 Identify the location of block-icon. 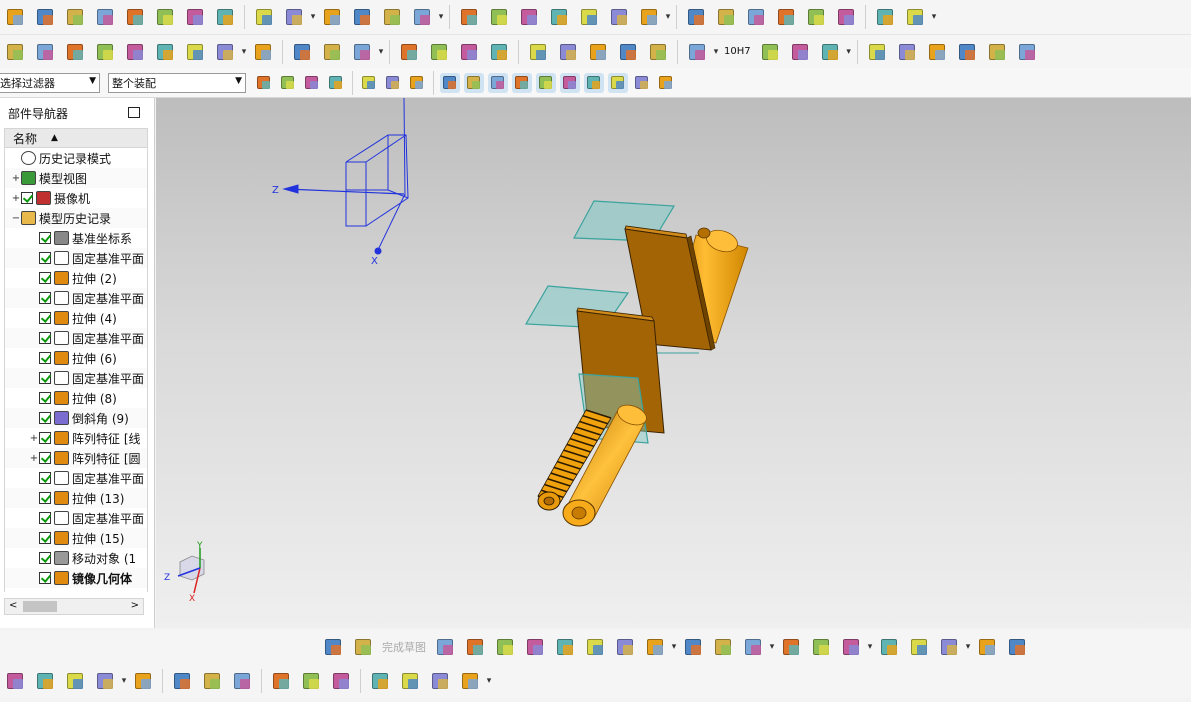
(75, 17).